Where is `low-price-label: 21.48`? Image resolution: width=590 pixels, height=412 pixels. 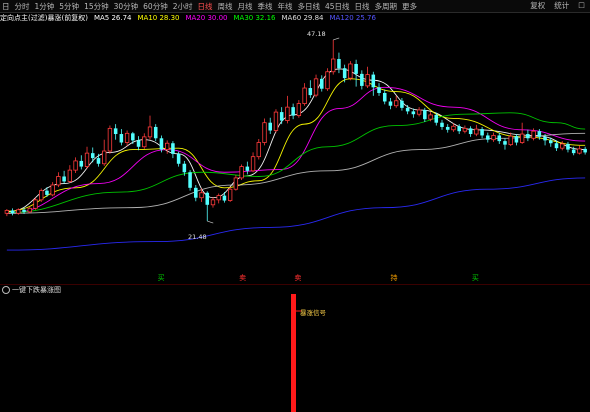 low-price-label: 21.48 is located at coordinates (197, 237).